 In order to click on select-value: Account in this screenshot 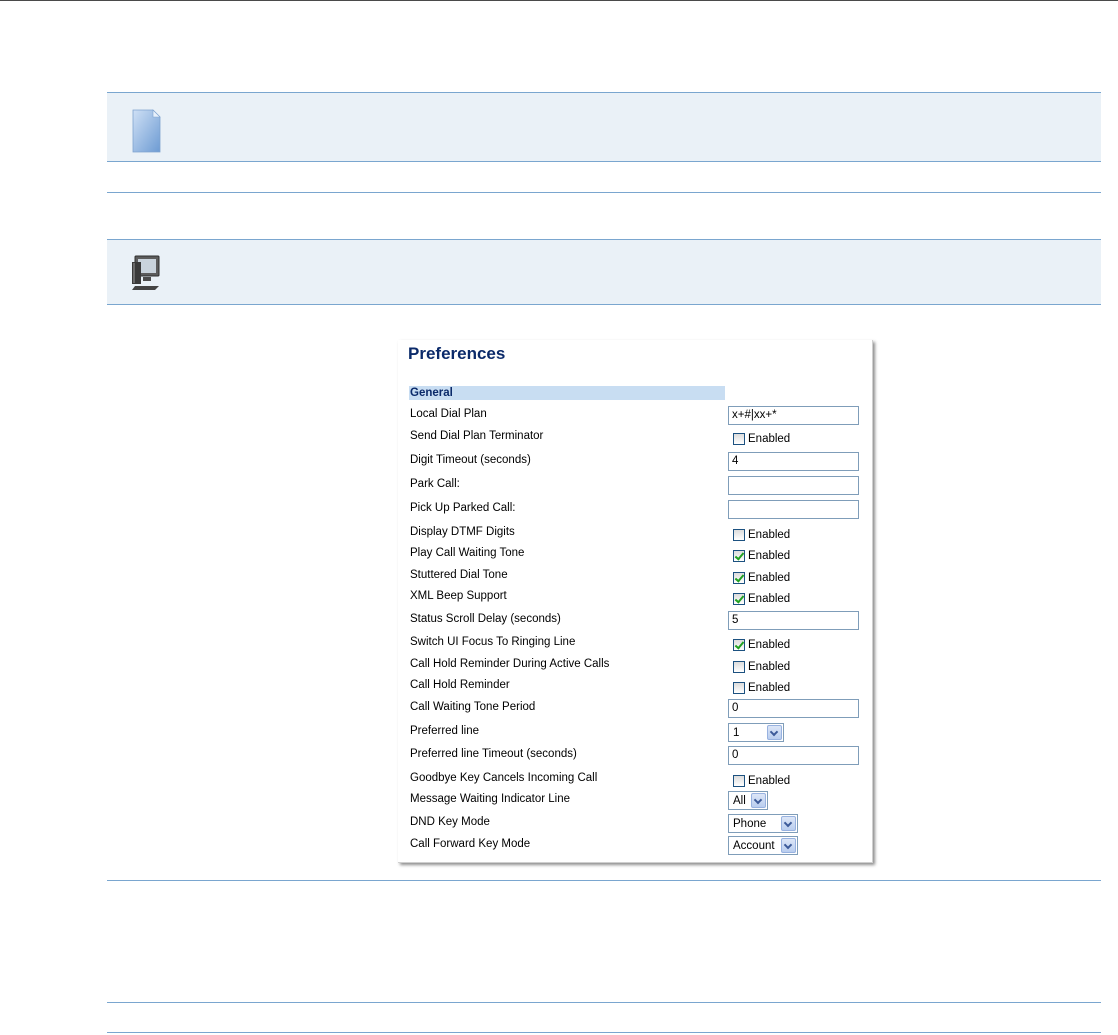, I will do `click(754, 846)`.